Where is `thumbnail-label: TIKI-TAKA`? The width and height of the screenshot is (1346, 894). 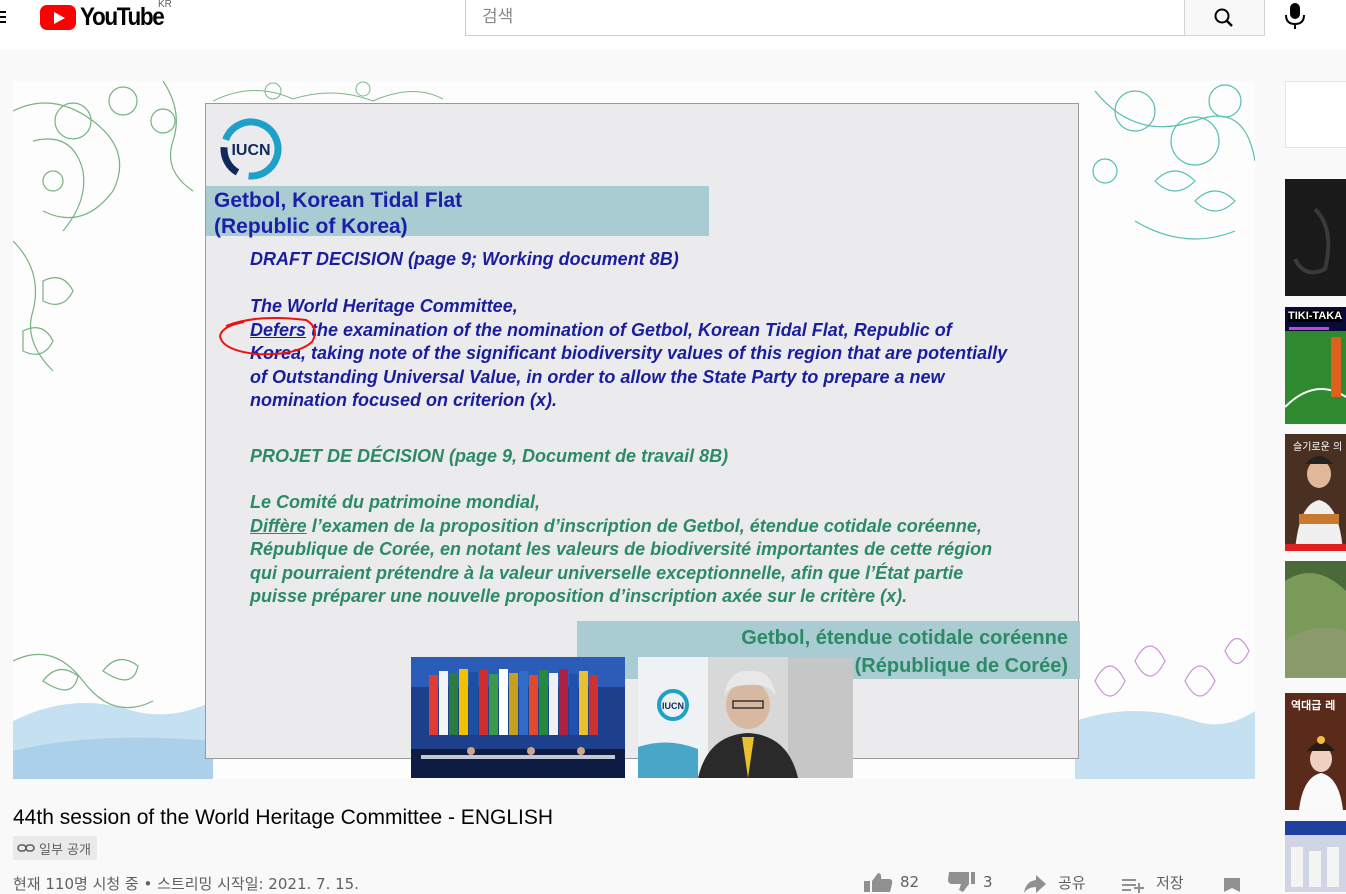 thumbnail-label: TIKI-TAKA is located at coordinates (1315, 316).